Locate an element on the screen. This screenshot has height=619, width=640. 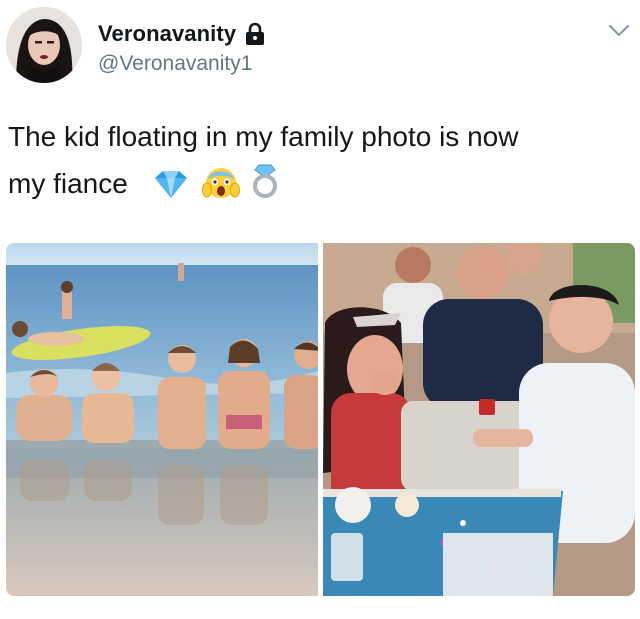
avatar is located at coordinates (44, 45).